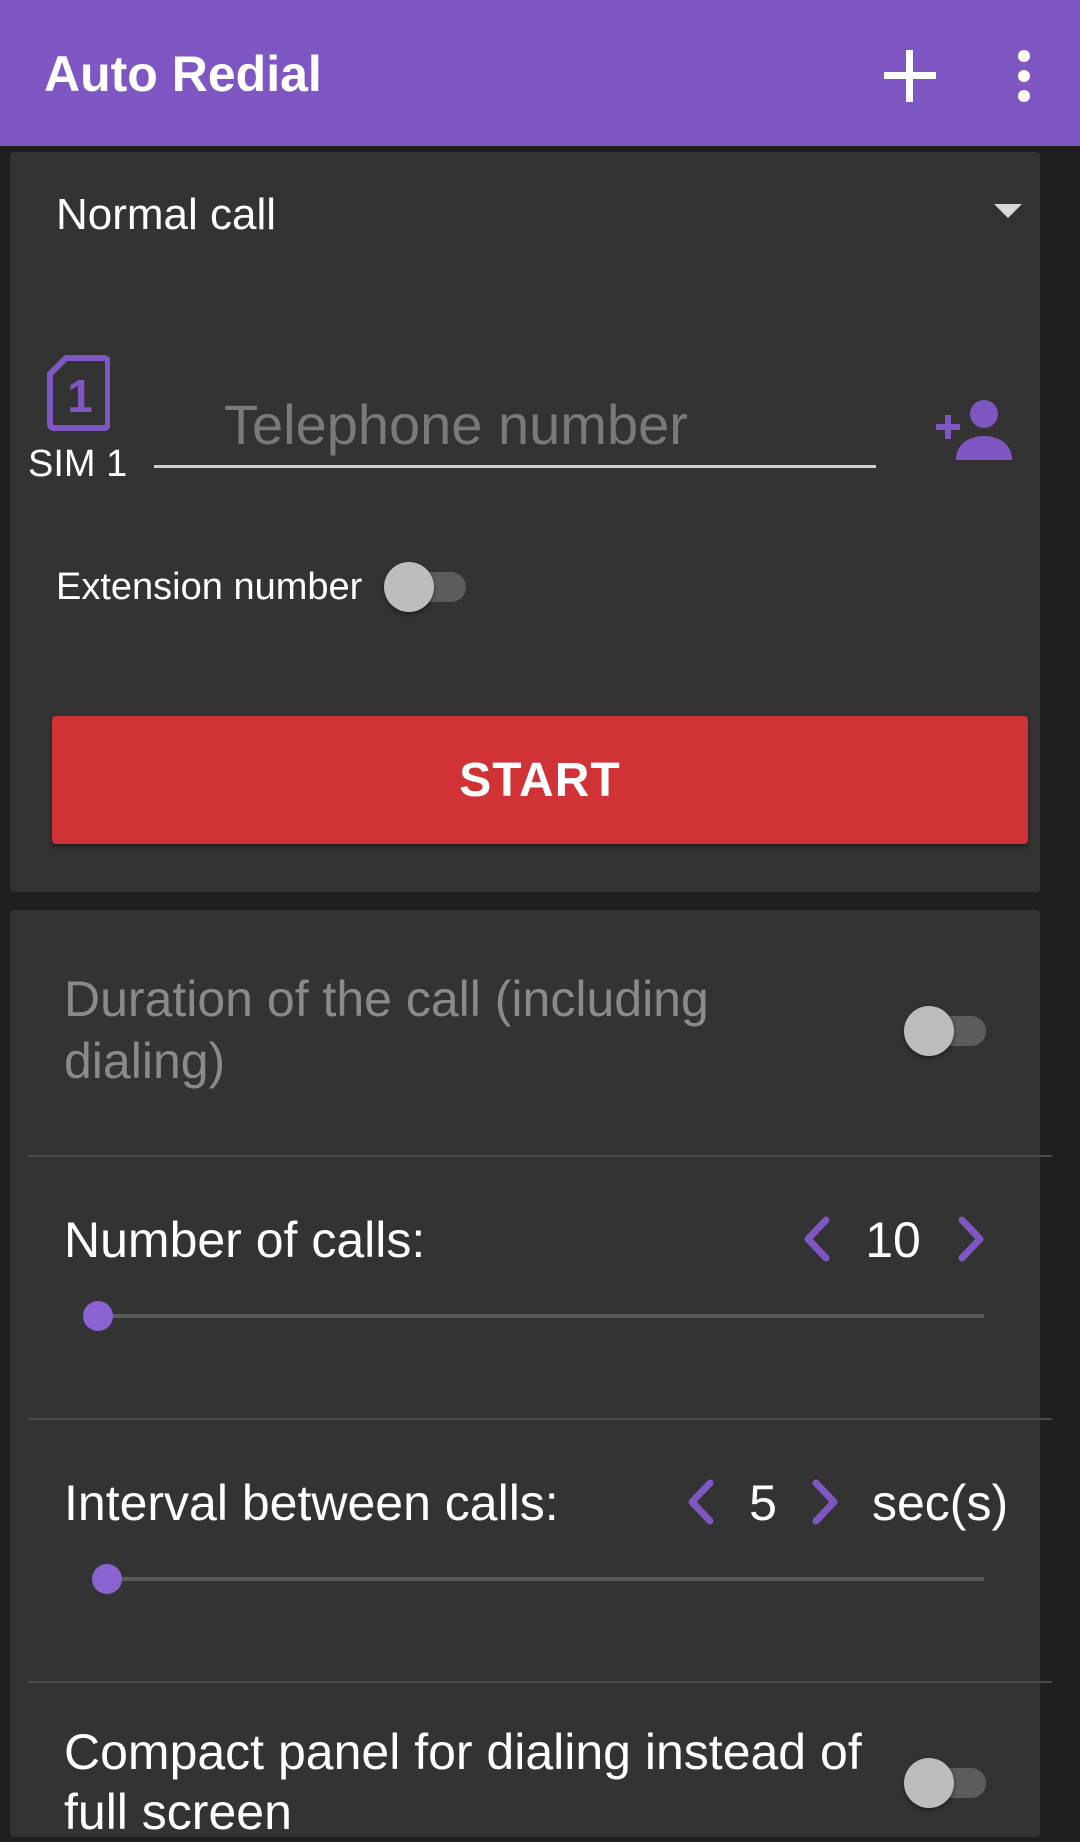 The height and width of the screenshot is (1842, 1080). Describe the element at coordinates (763, 1503) in the screenshot. I see `interval-value: 5` at that location.